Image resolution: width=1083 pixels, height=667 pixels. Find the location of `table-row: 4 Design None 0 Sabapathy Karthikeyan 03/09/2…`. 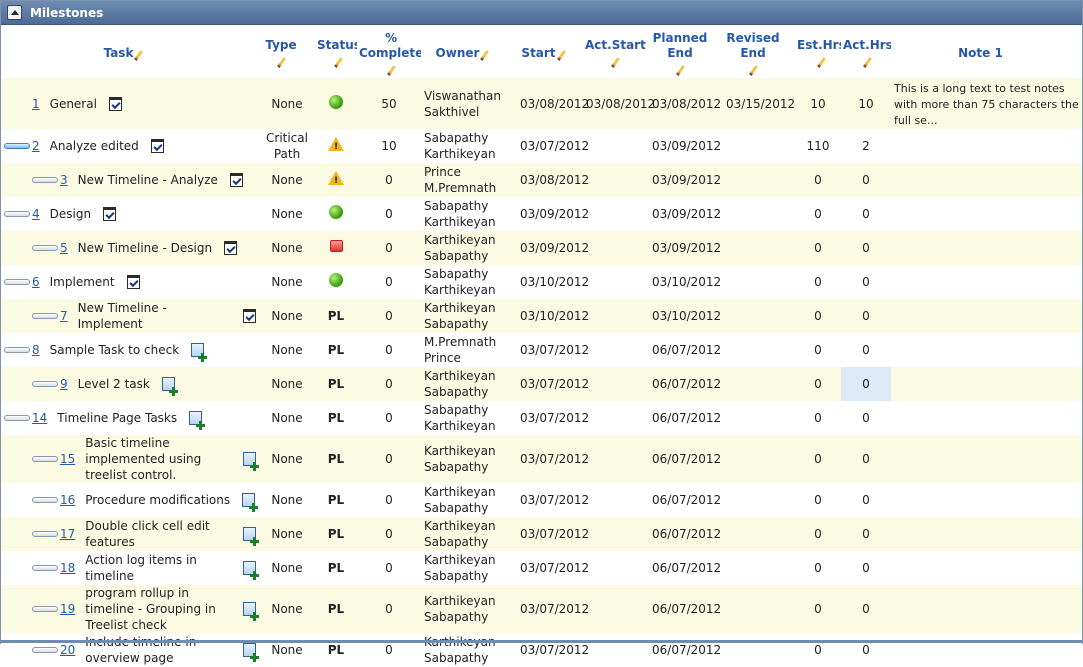

table-row: 4 Design None 0 Sabapathy Karthikeyan 03/09/2… is located at coordinates (541, 214).